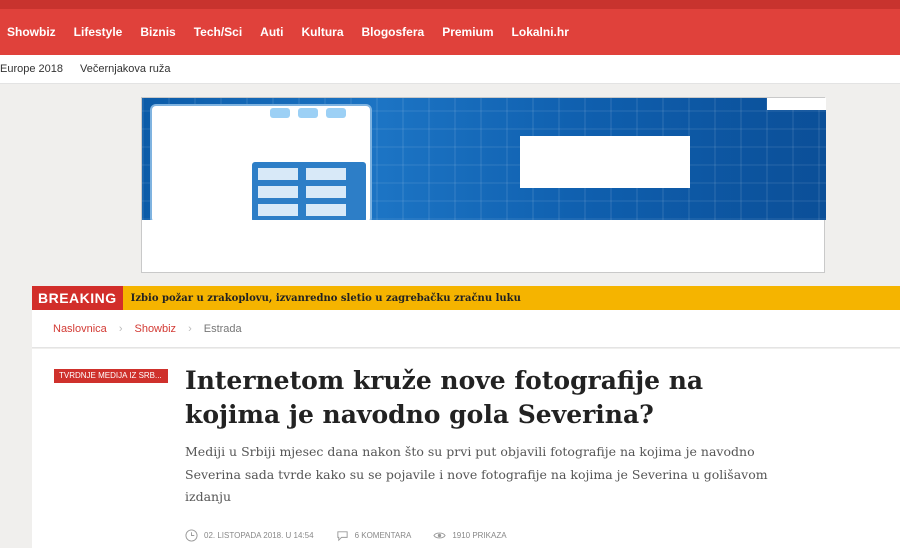  I want to click on comments-count: 6 KOMENTARA, so click(383, 535).